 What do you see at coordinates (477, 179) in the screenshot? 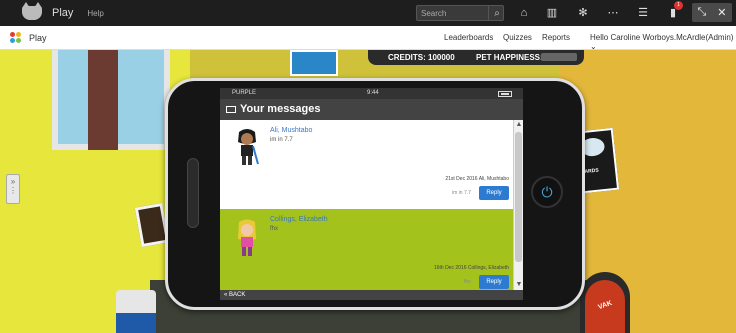
I see `message-date: 21st Dec 2016 Ali, Mushtabo` at bounding box center [477, 179].